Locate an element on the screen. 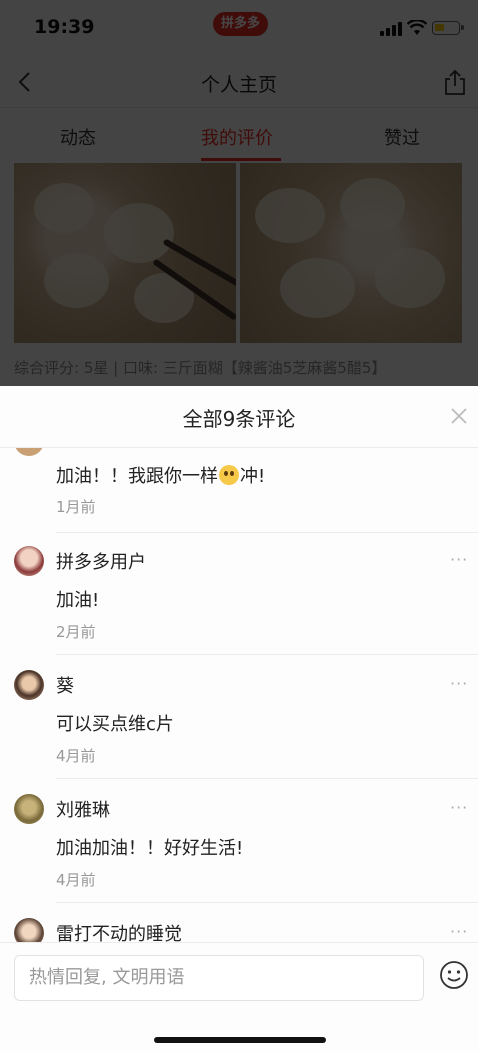 This screenshot has width=478, height=1051. close-icon is located at coordinates (459, 416).